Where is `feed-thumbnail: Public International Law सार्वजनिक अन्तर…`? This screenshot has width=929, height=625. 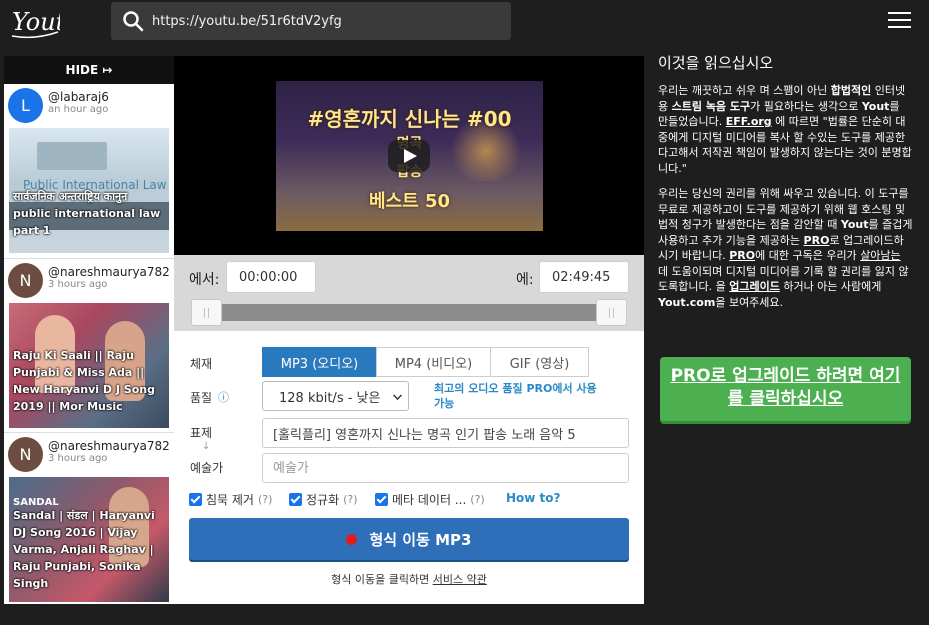
feed-thumbnail: Public International Law सार्वजनिक अन्तर… is located at coordinates (89, 190).